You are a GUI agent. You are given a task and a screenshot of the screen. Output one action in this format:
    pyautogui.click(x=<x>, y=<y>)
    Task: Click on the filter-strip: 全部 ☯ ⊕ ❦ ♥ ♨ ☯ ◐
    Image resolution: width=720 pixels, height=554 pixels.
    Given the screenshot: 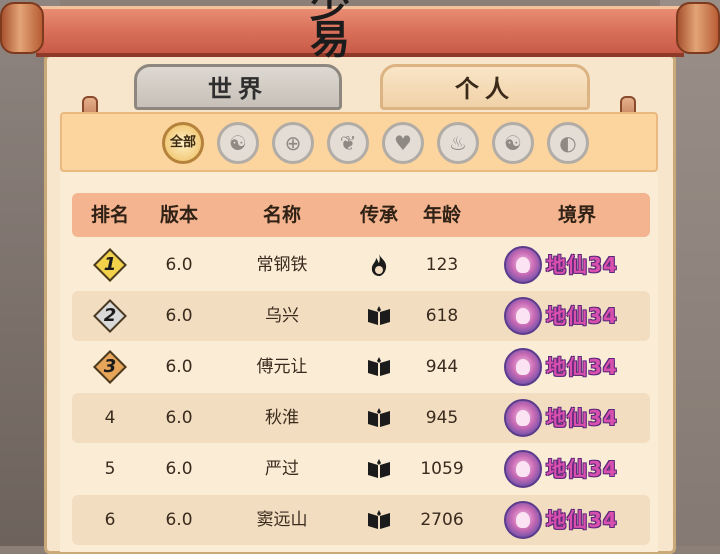 What is the action you would take?
    pyautogui.click(x=359, y=142)
    